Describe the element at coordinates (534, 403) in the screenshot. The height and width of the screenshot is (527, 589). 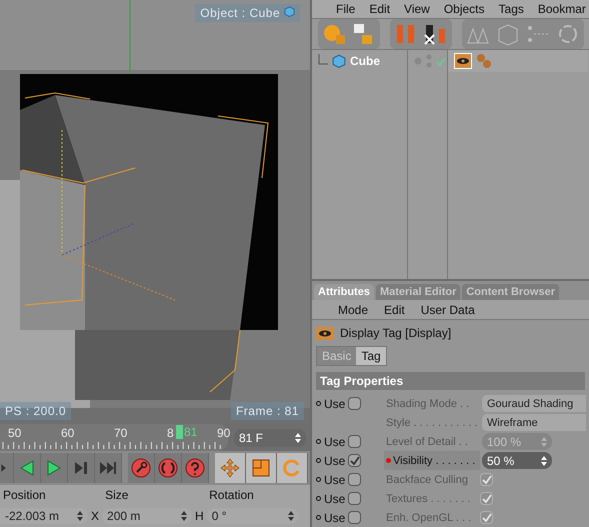
I see `dropdown-field: Gouraud Shading` at that location.